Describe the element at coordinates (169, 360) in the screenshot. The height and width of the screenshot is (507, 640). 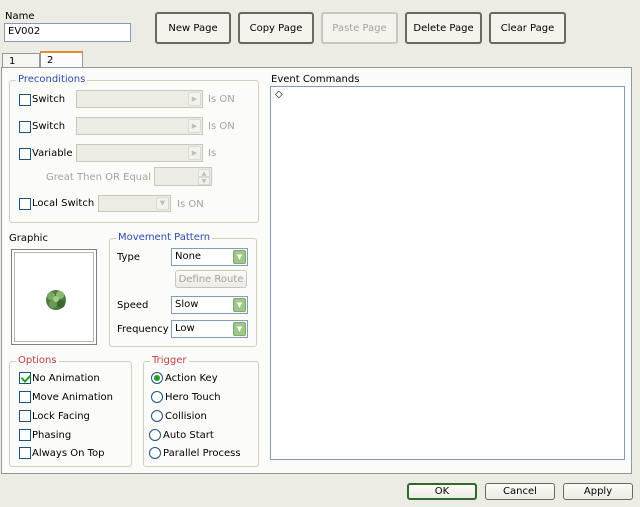
I see `trigger-title: Trigger` at that location.